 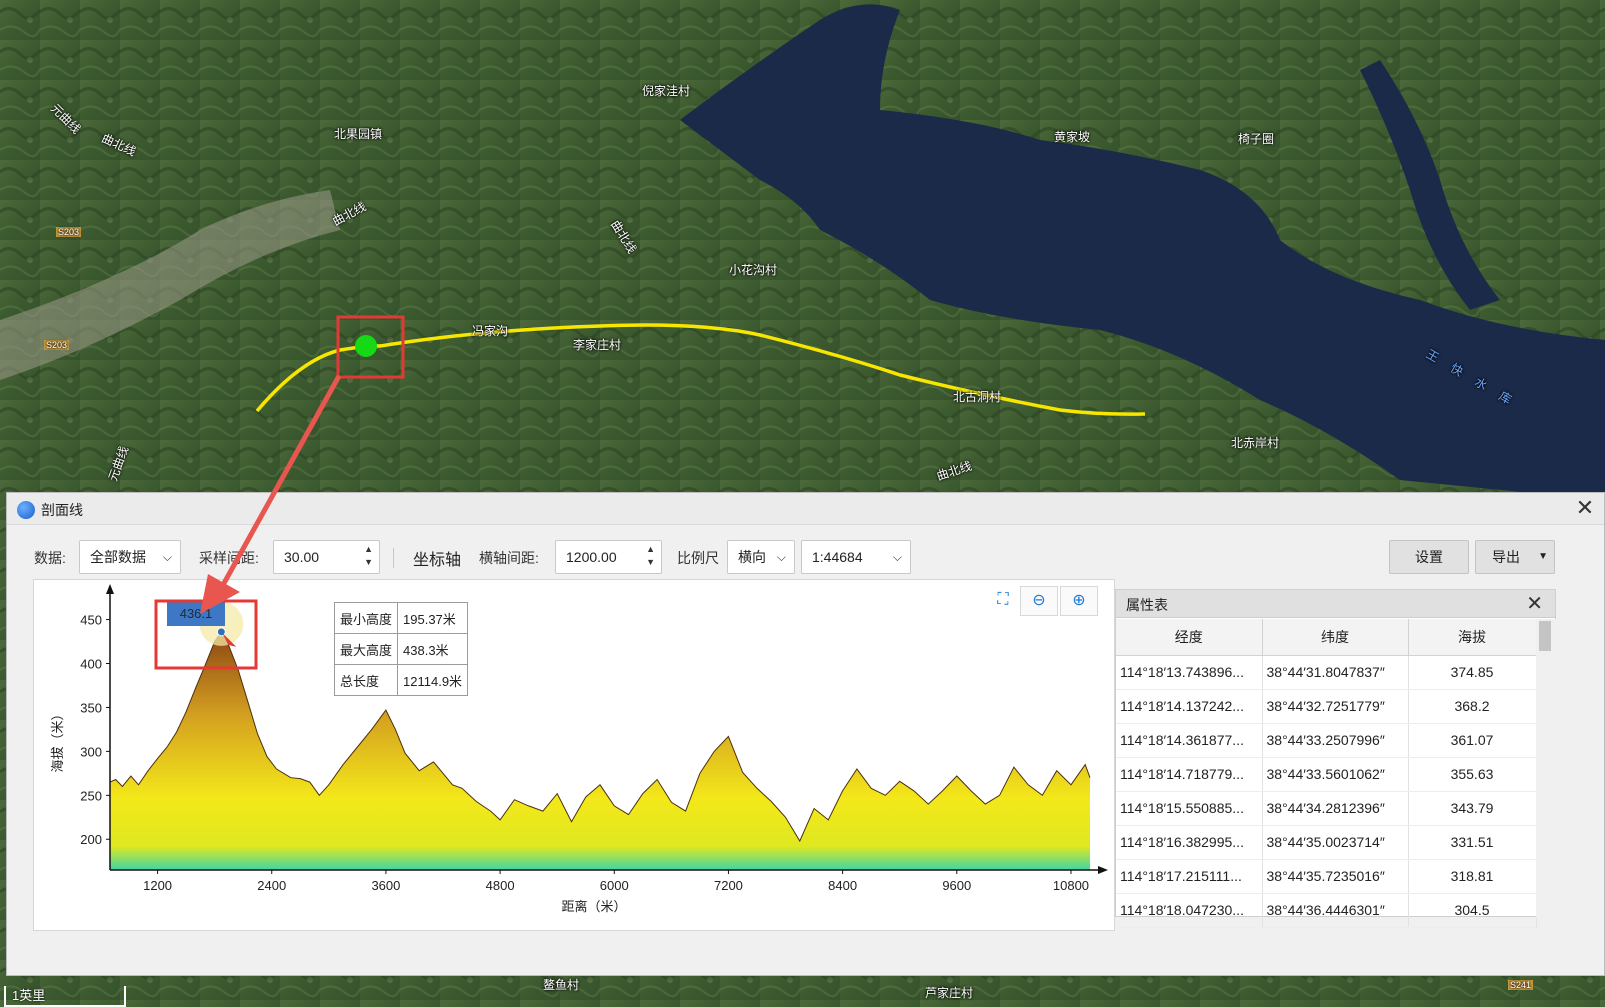 What do you see at coordinates (1472, 876) in the screenshot?
I see `elevation-cell: 318.81` at bounding box center [1472, 876].